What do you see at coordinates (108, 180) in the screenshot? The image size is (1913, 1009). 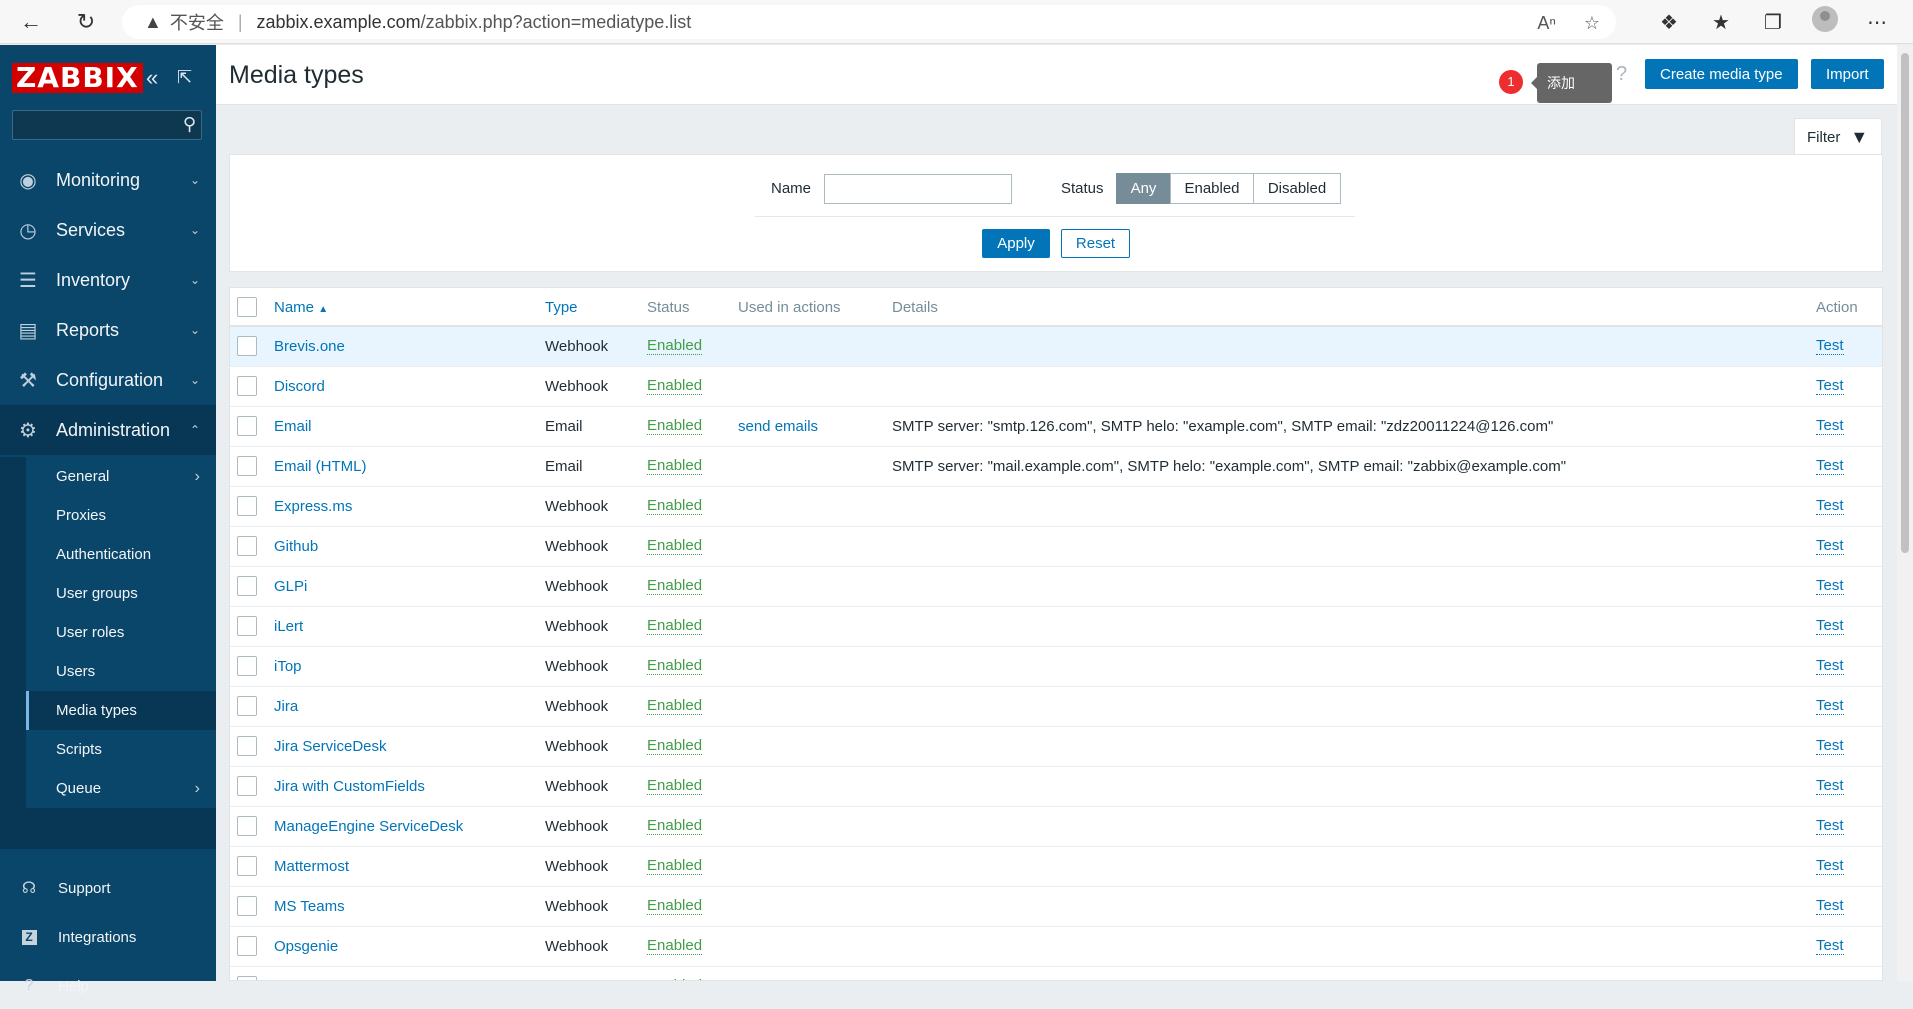 I see `menu-monitoring: ◉ Monitoring ⌄` at bounding box center [108, 180].